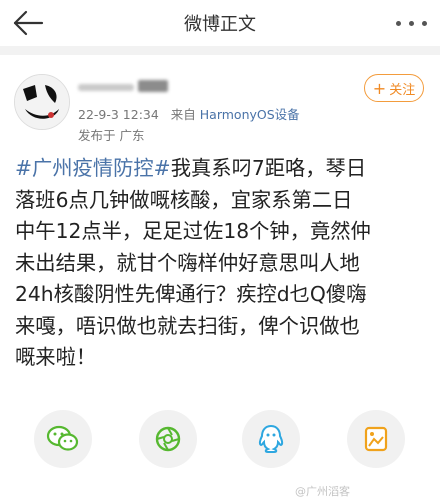  I want to click on share-moments-button, so click(168, 439).